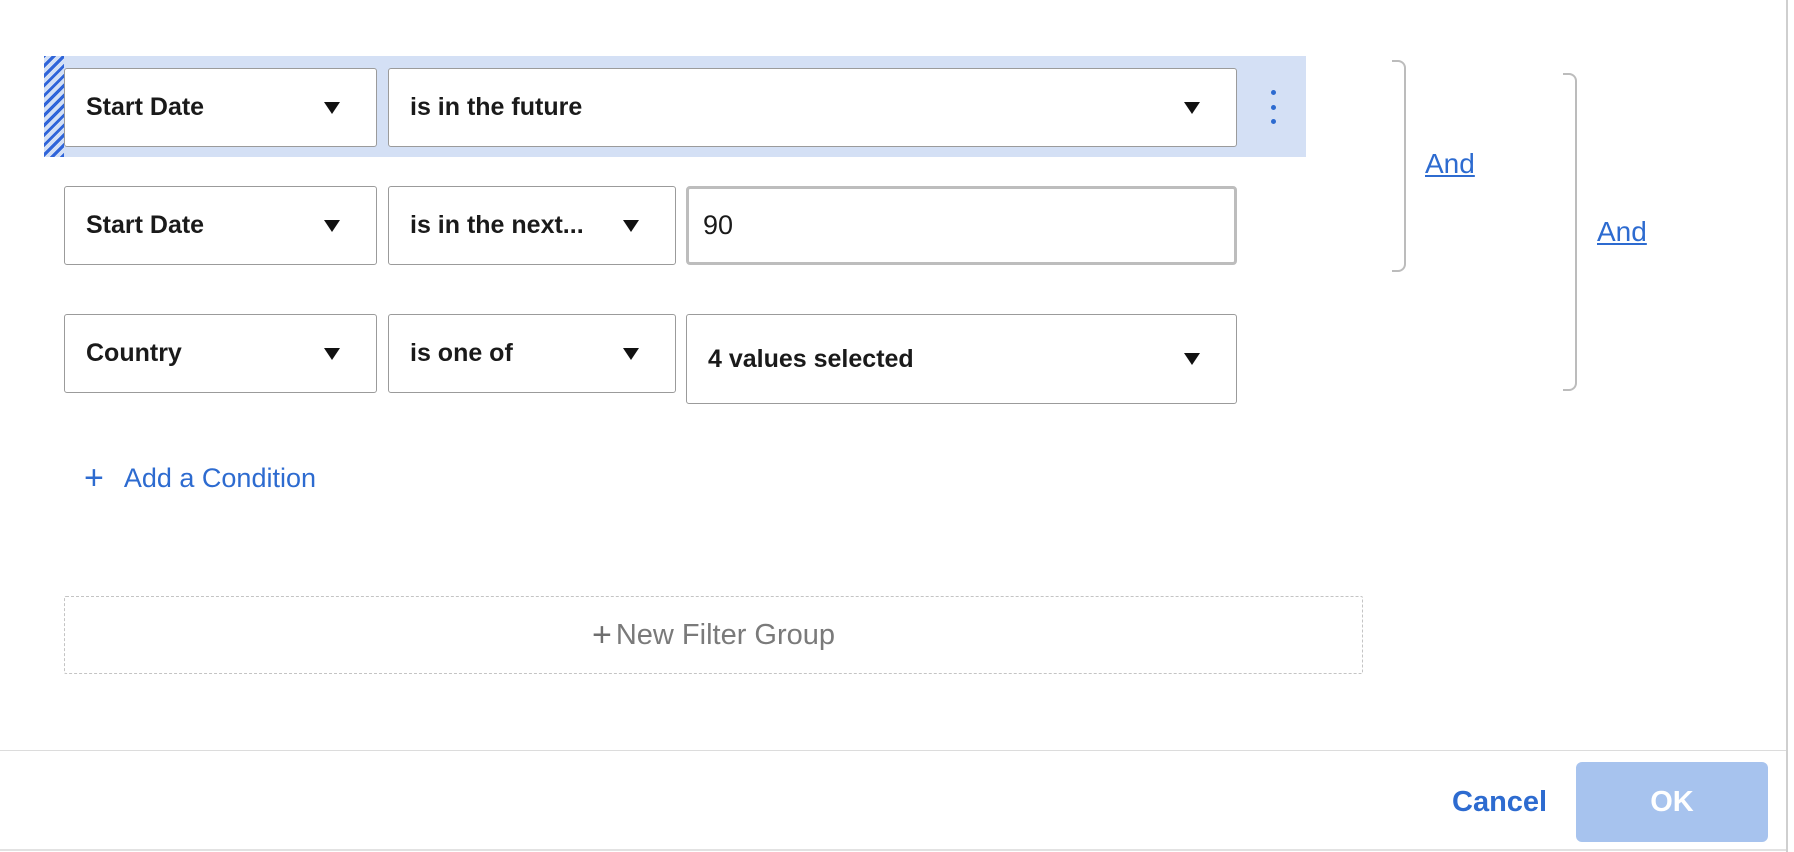 The width and height of the screenshot is (1794, 852). Describe the element at coordinates (461, 353) in the screenshot. I see `condition-3-operator-label: is one of` at that location.